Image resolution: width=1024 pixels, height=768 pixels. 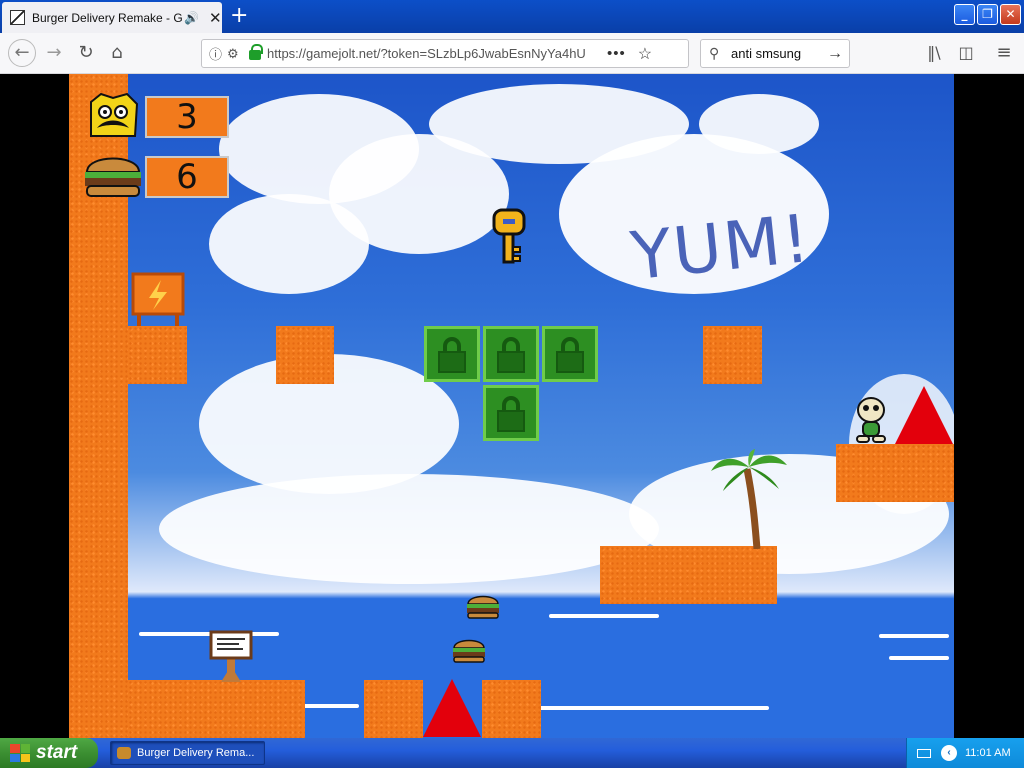 What do you see at coordinates (779, 53) in the screenshot?
I see `search-input: anti smsung` at bounding box center [779, 53].